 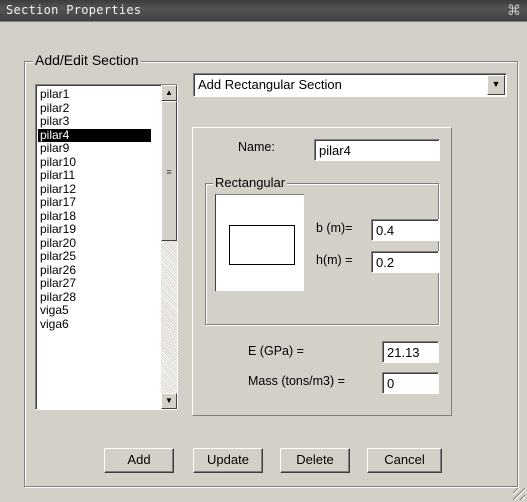 What do you see at coordinates (169, 93) in the screenshot?
I see `arrow-up-icon: ▲` at bounding box center [169, 93].